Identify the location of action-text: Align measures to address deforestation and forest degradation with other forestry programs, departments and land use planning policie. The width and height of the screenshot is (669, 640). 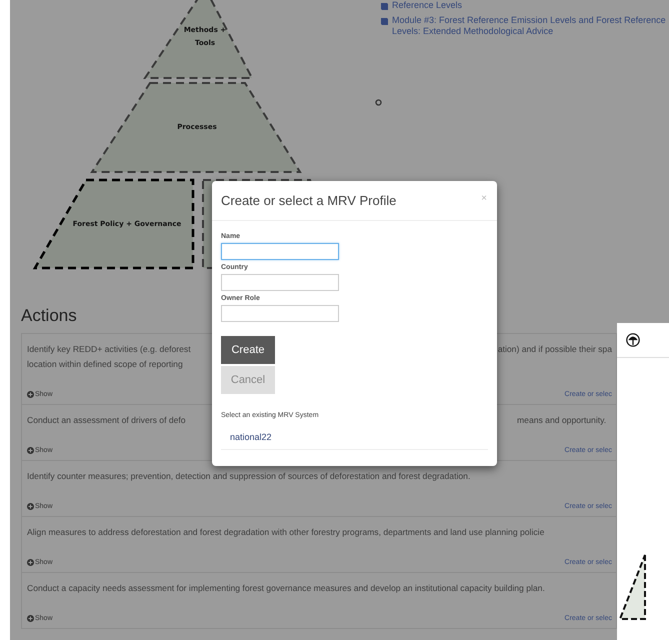
(285, 532).